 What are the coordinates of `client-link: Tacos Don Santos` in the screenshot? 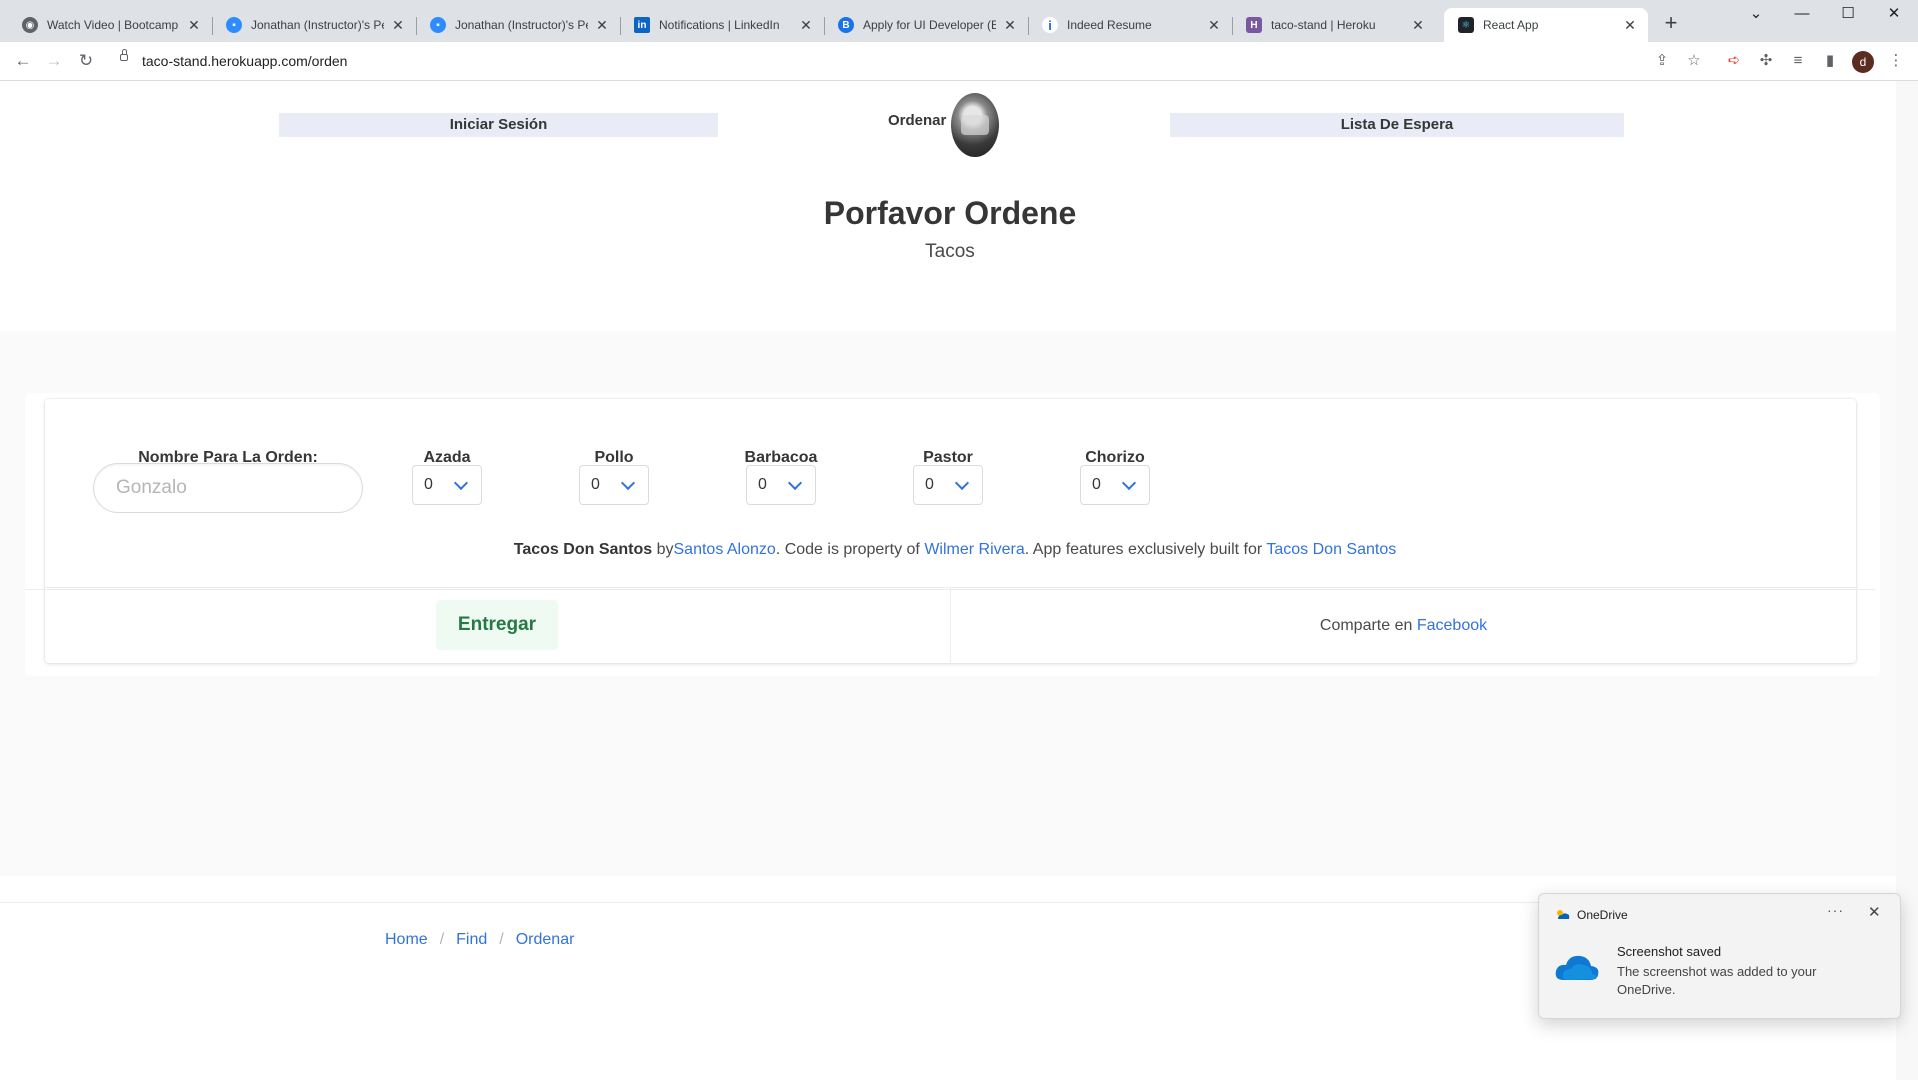 It's located at (1331, 549).